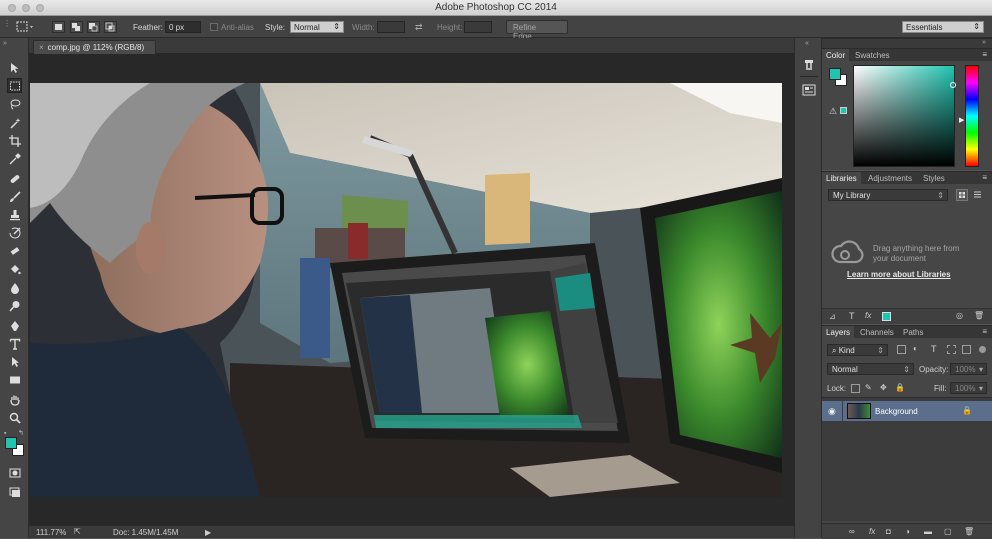 The image size is (992, 539). What do you see at coordinates (93, 27) in the screenshot?
I see `subtract-from-selection-button` at bounding box center [93, 27].